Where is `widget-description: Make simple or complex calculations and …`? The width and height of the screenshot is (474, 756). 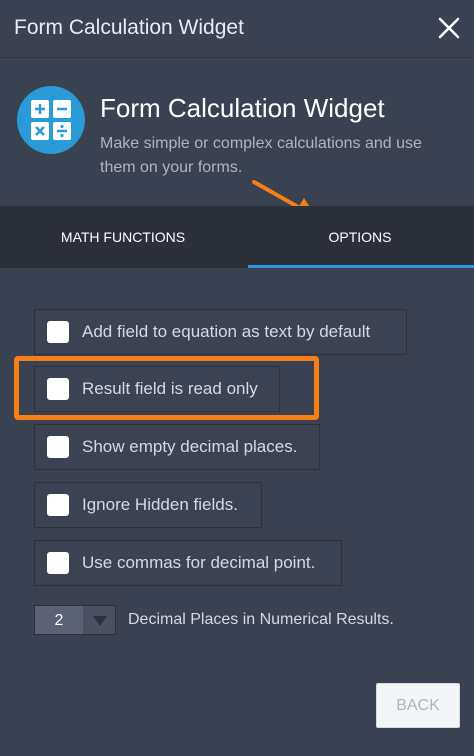
widget-description: Make simple or complex calculations and … is located at coordinates (261, 155).